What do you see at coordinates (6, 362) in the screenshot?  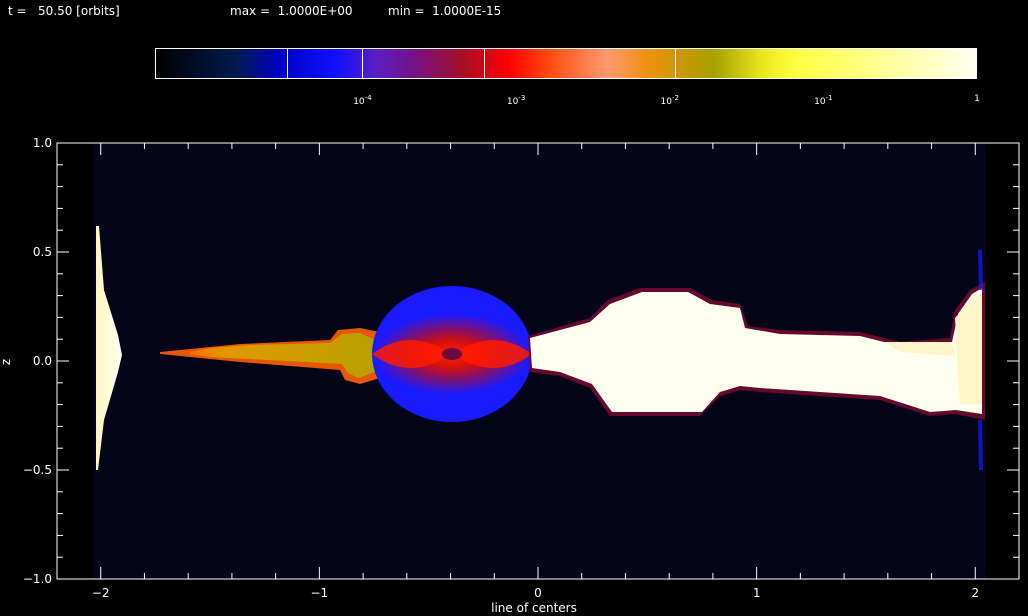 I see `y-axis-title: z` at bounding box center [6, 362].